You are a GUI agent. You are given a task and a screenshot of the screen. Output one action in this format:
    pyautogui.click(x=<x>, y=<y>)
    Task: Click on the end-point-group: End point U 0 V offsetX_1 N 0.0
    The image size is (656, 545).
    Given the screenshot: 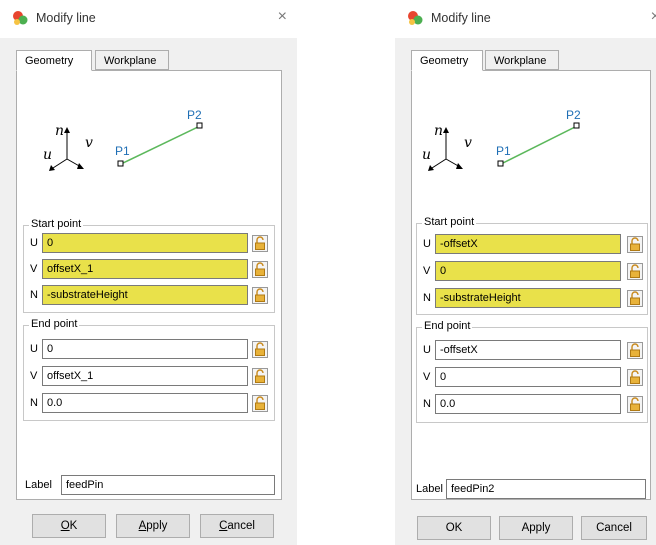 What is the action you would take?
    pyautogui.click(x=149, y=369)
    